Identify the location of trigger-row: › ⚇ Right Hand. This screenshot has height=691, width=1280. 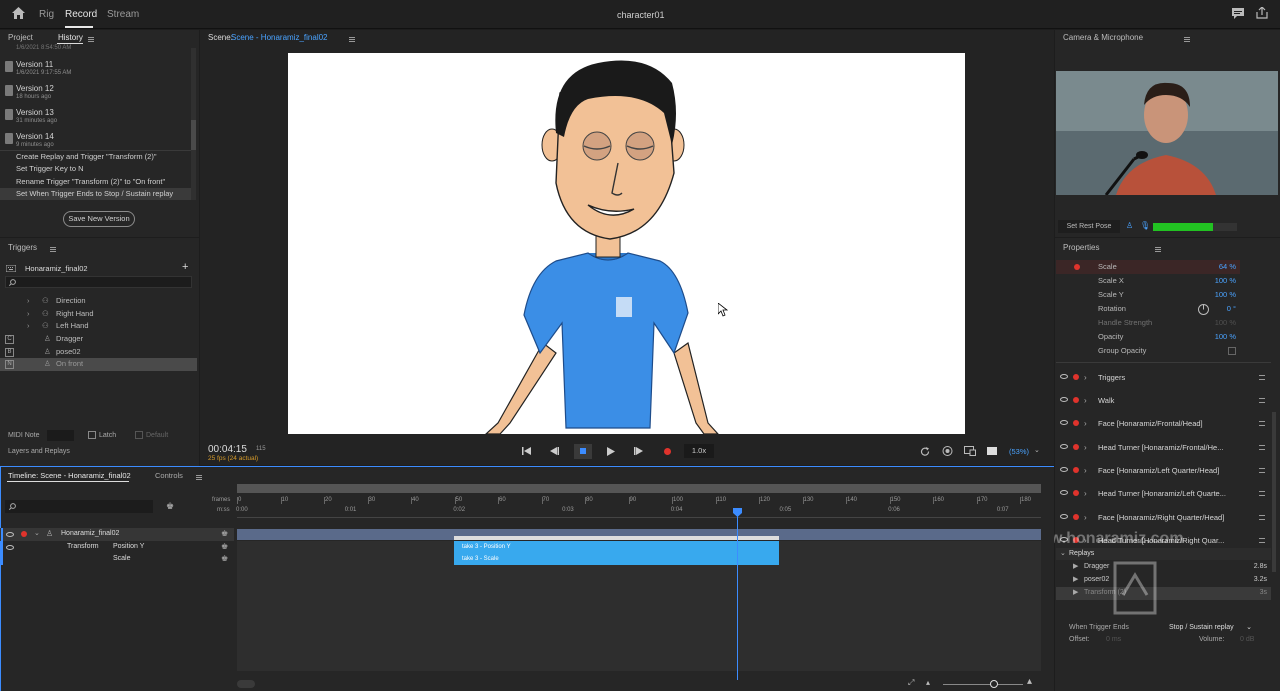
(98, 314).